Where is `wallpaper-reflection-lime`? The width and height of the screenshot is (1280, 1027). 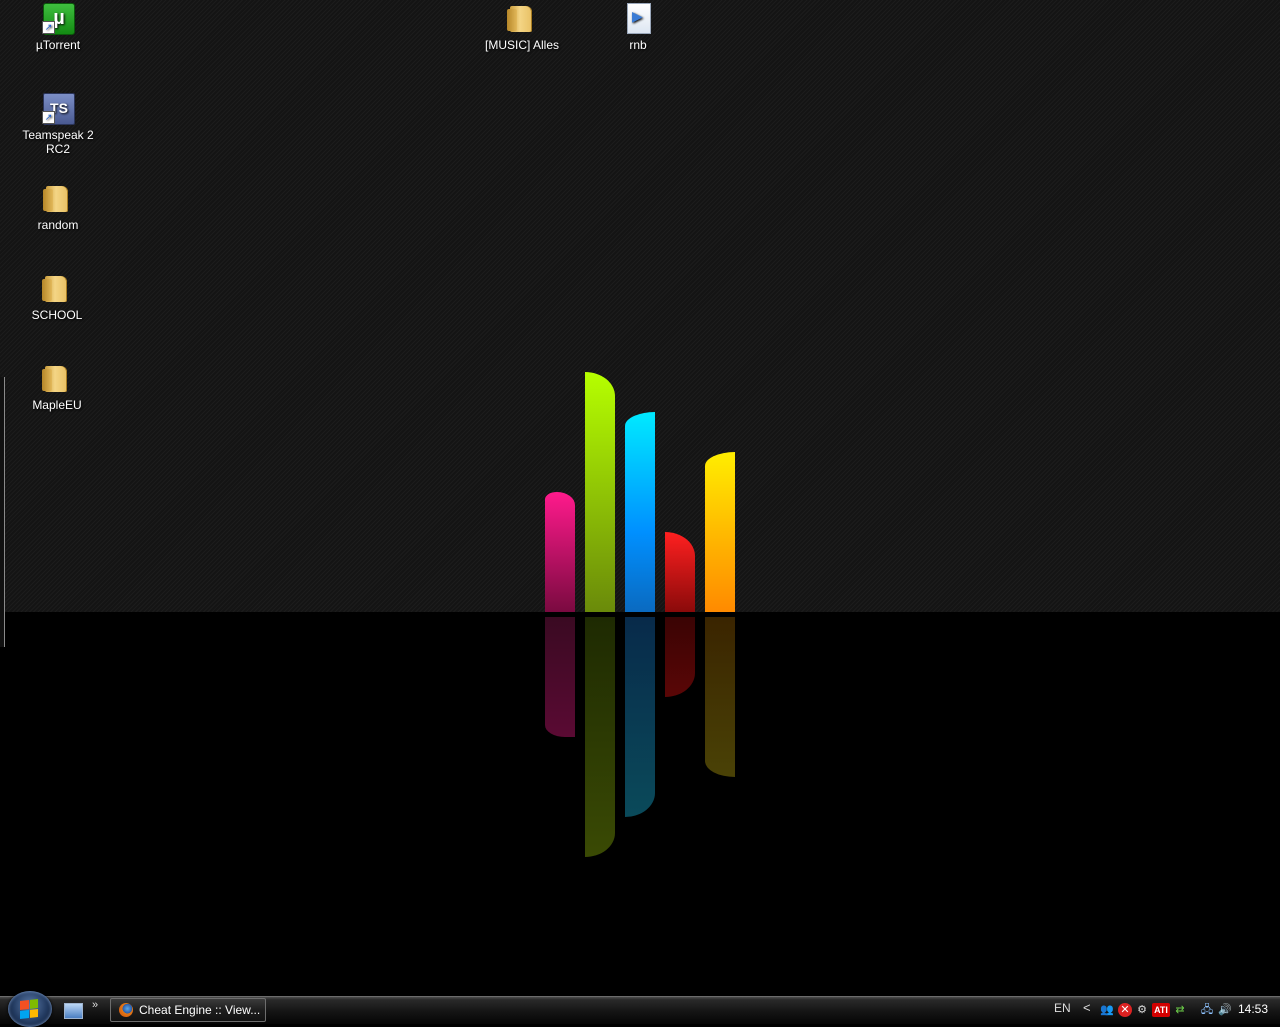 wallpaper-reflection-lime is located at coordinates (600, 737).